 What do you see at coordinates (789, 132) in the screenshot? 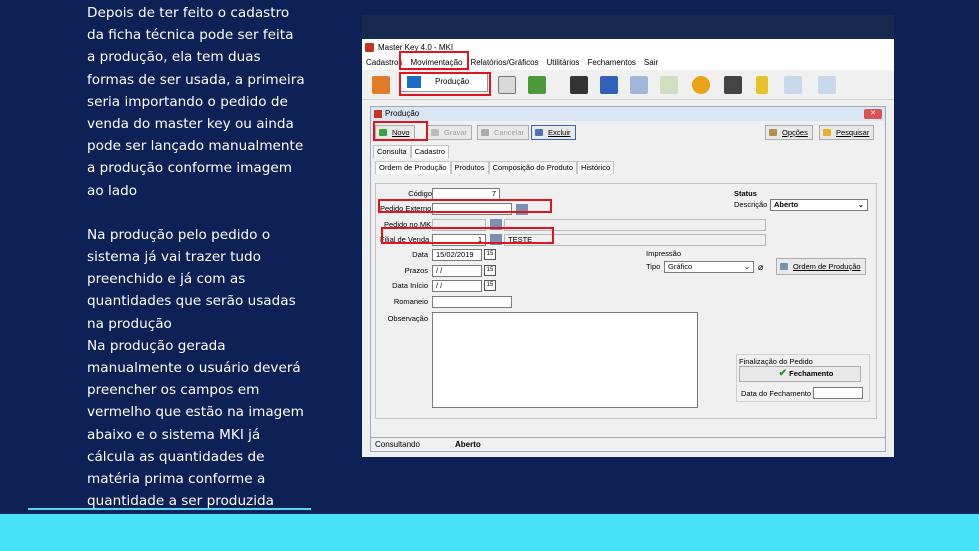
I see `opcoes-button: Opções` at bounding box center [789, 132].